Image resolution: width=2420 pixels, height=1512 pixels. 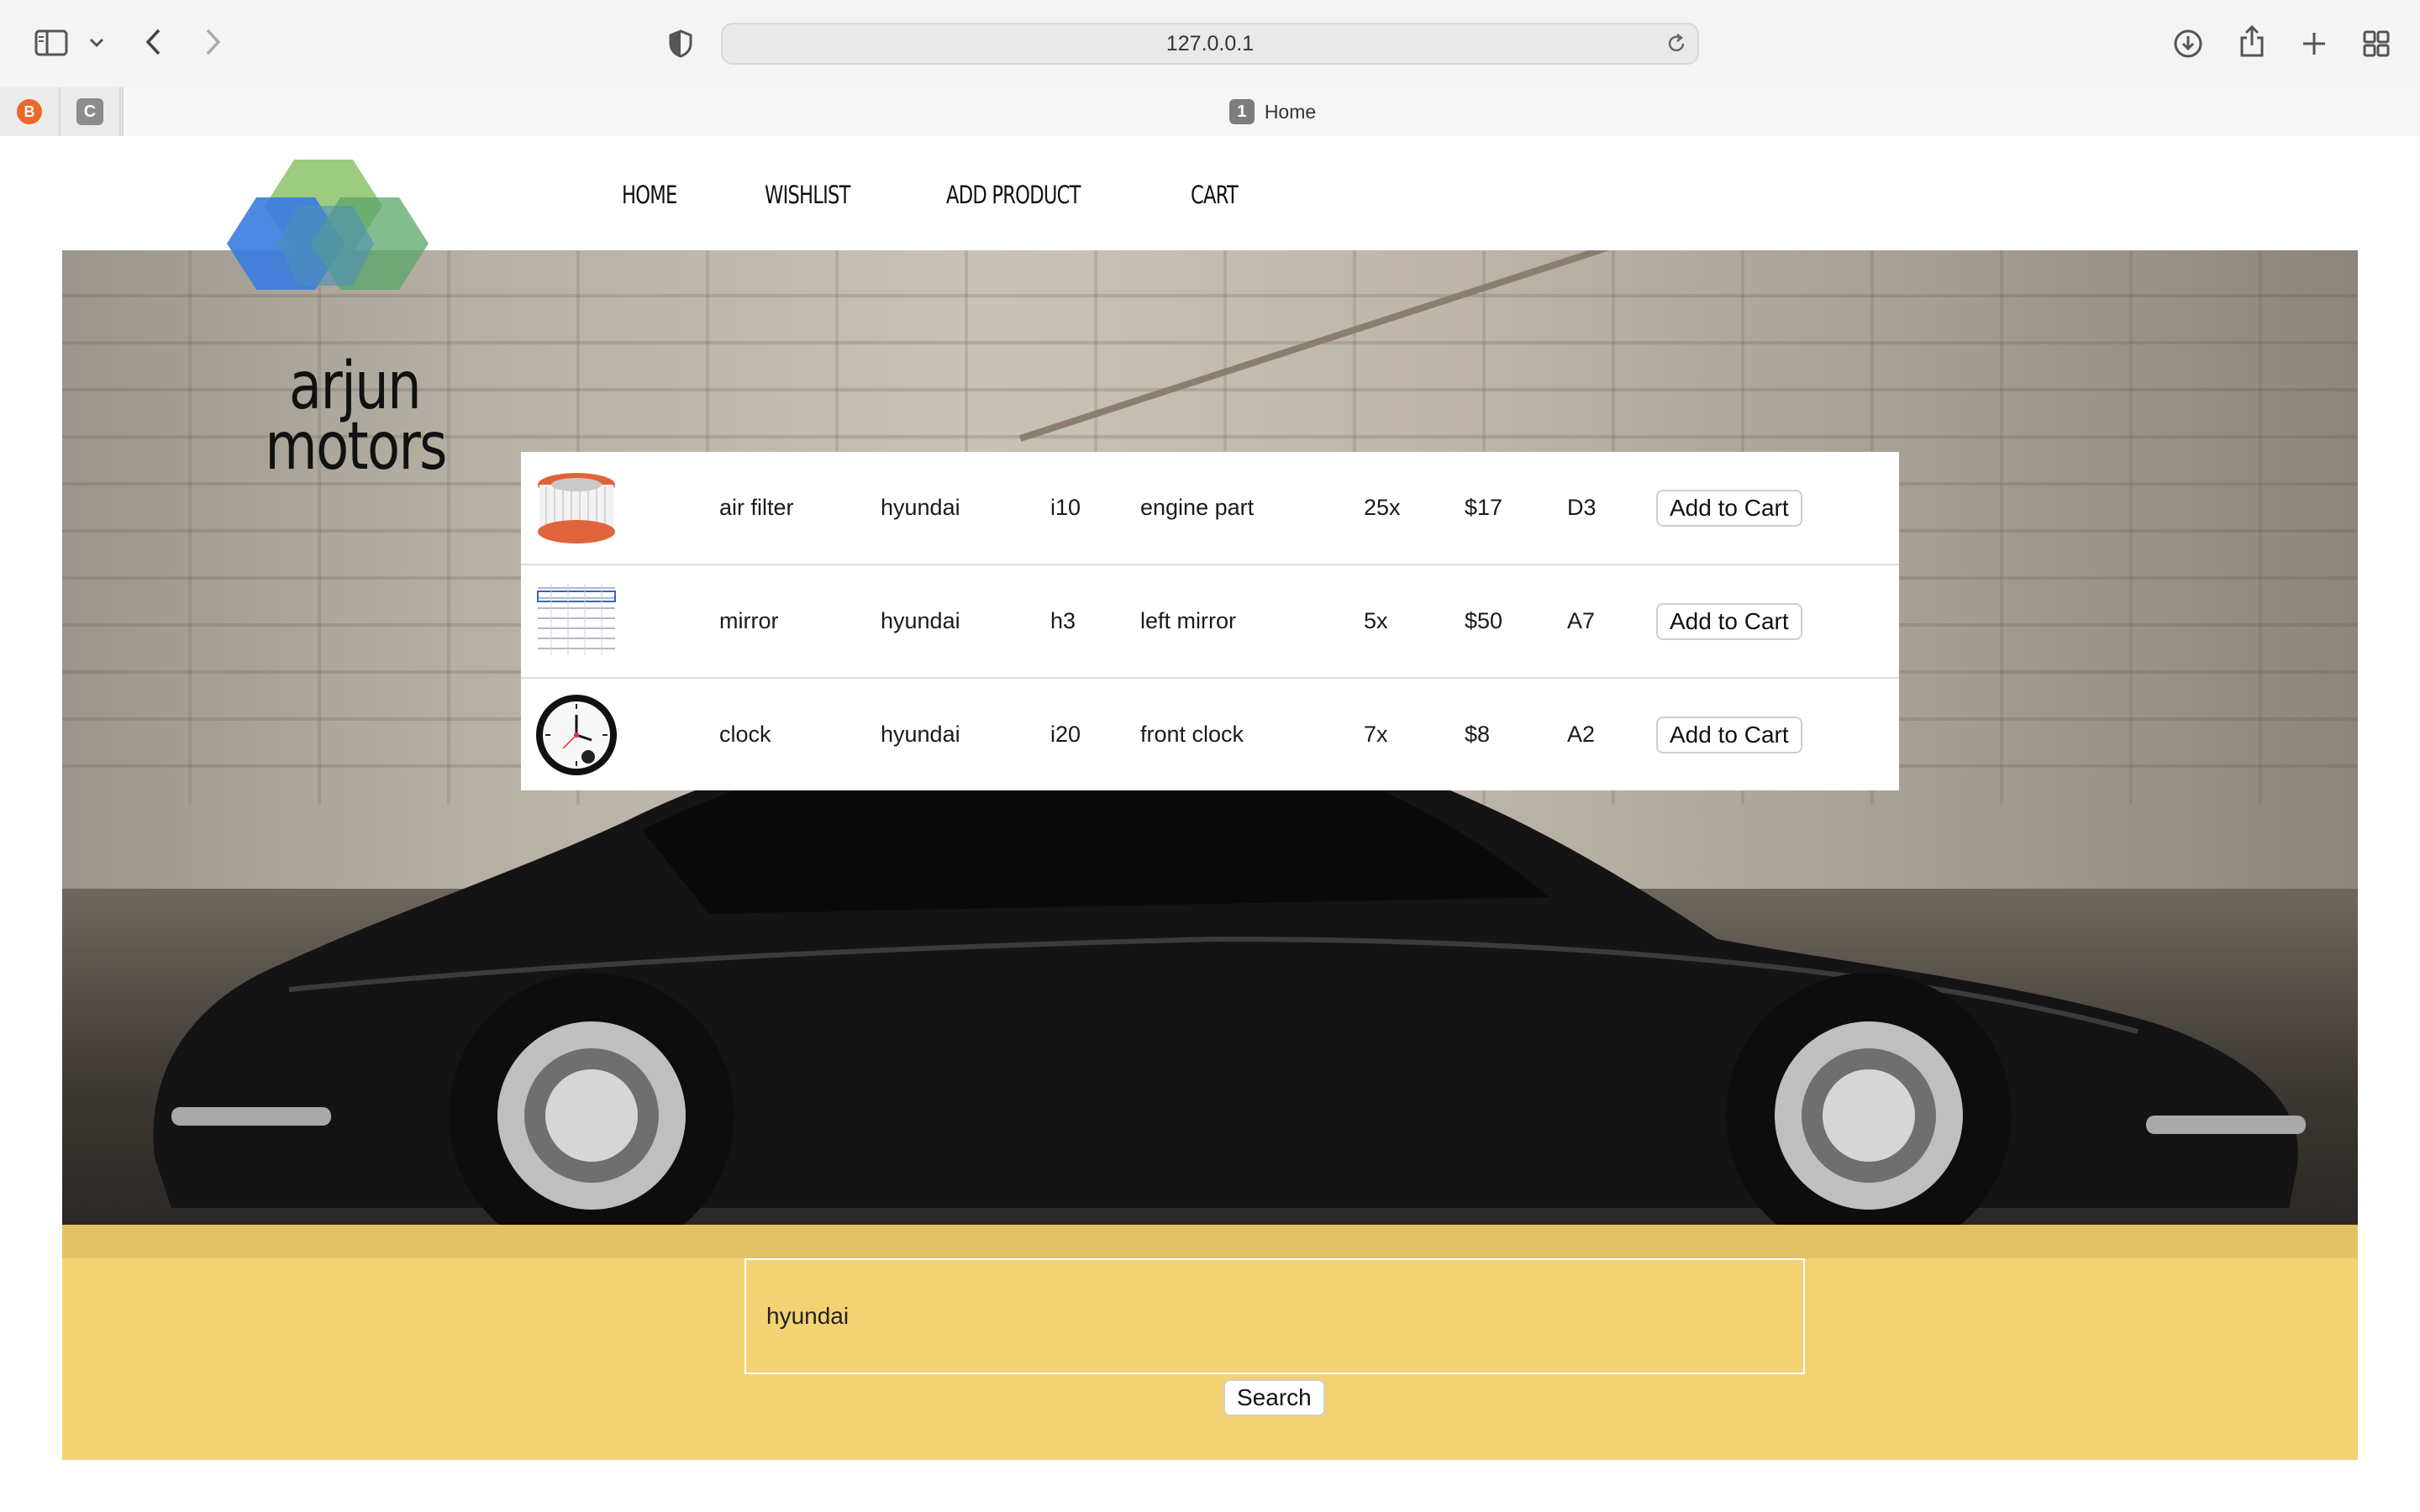 What do you see at coordinates (51, 42) in the screenshot?
I see `sidebar-toggle-icon` at bounding box center [51, 42].